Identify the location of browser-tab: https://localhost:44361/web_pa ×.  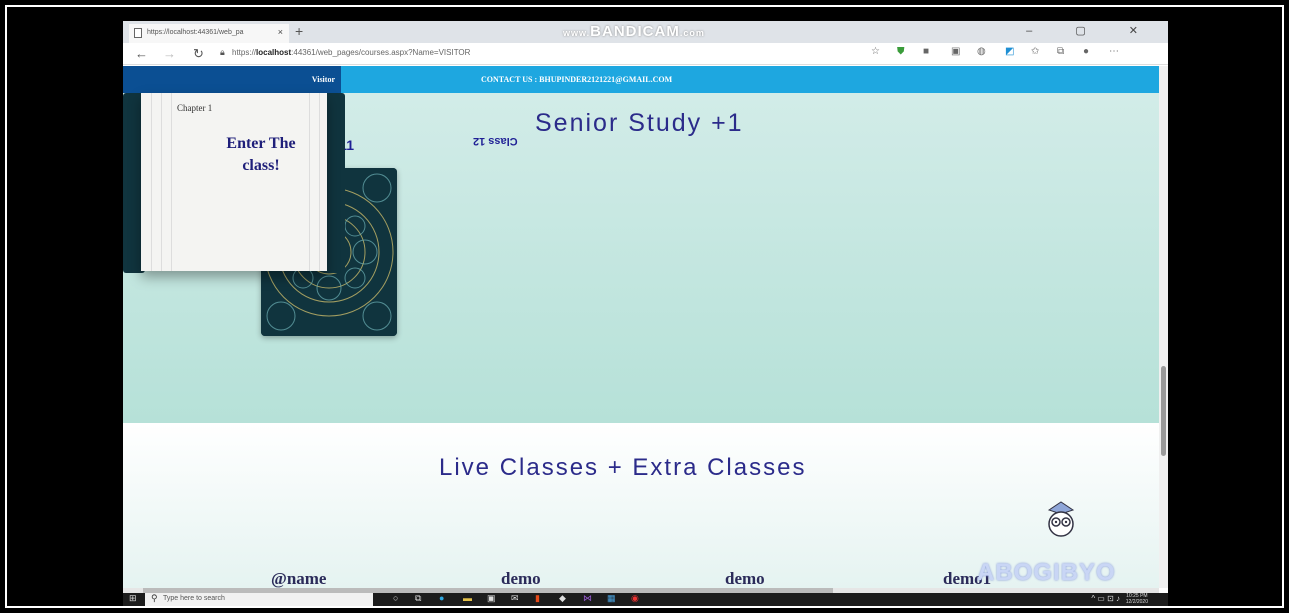
(209, 33).